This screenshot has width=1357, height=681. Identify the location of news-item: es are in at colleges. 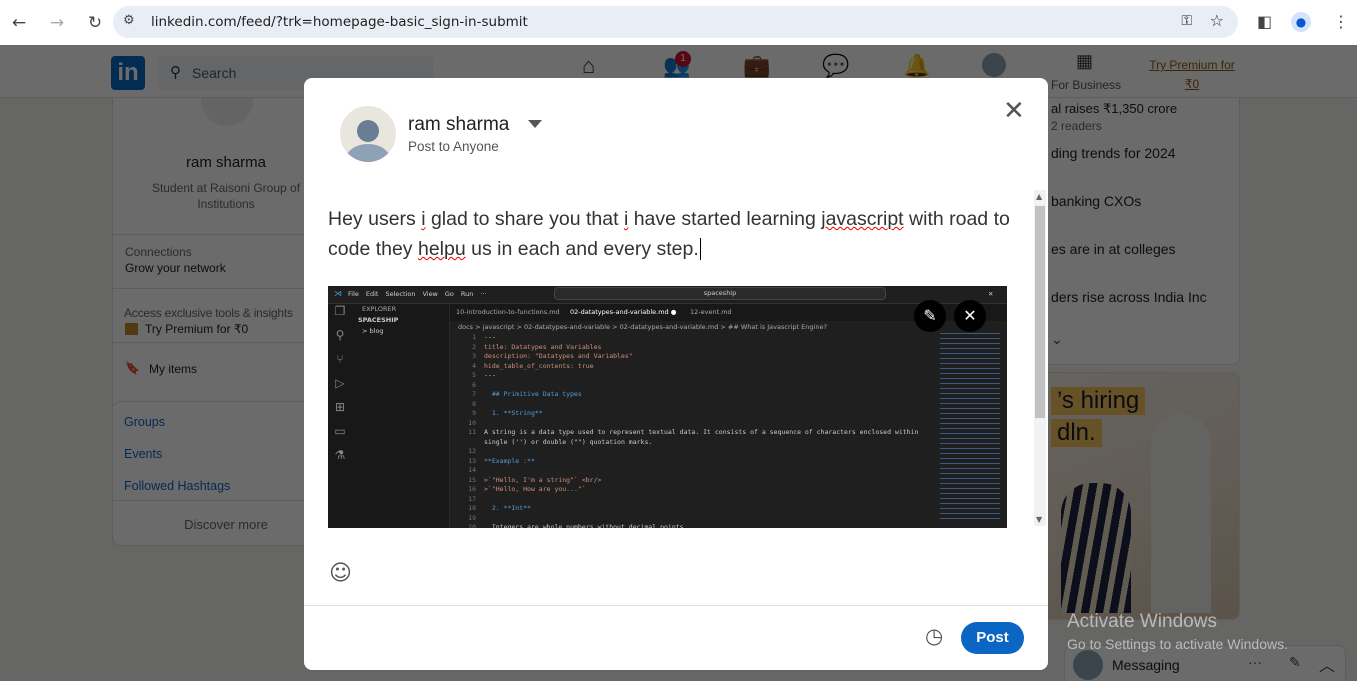
(1113, 249).